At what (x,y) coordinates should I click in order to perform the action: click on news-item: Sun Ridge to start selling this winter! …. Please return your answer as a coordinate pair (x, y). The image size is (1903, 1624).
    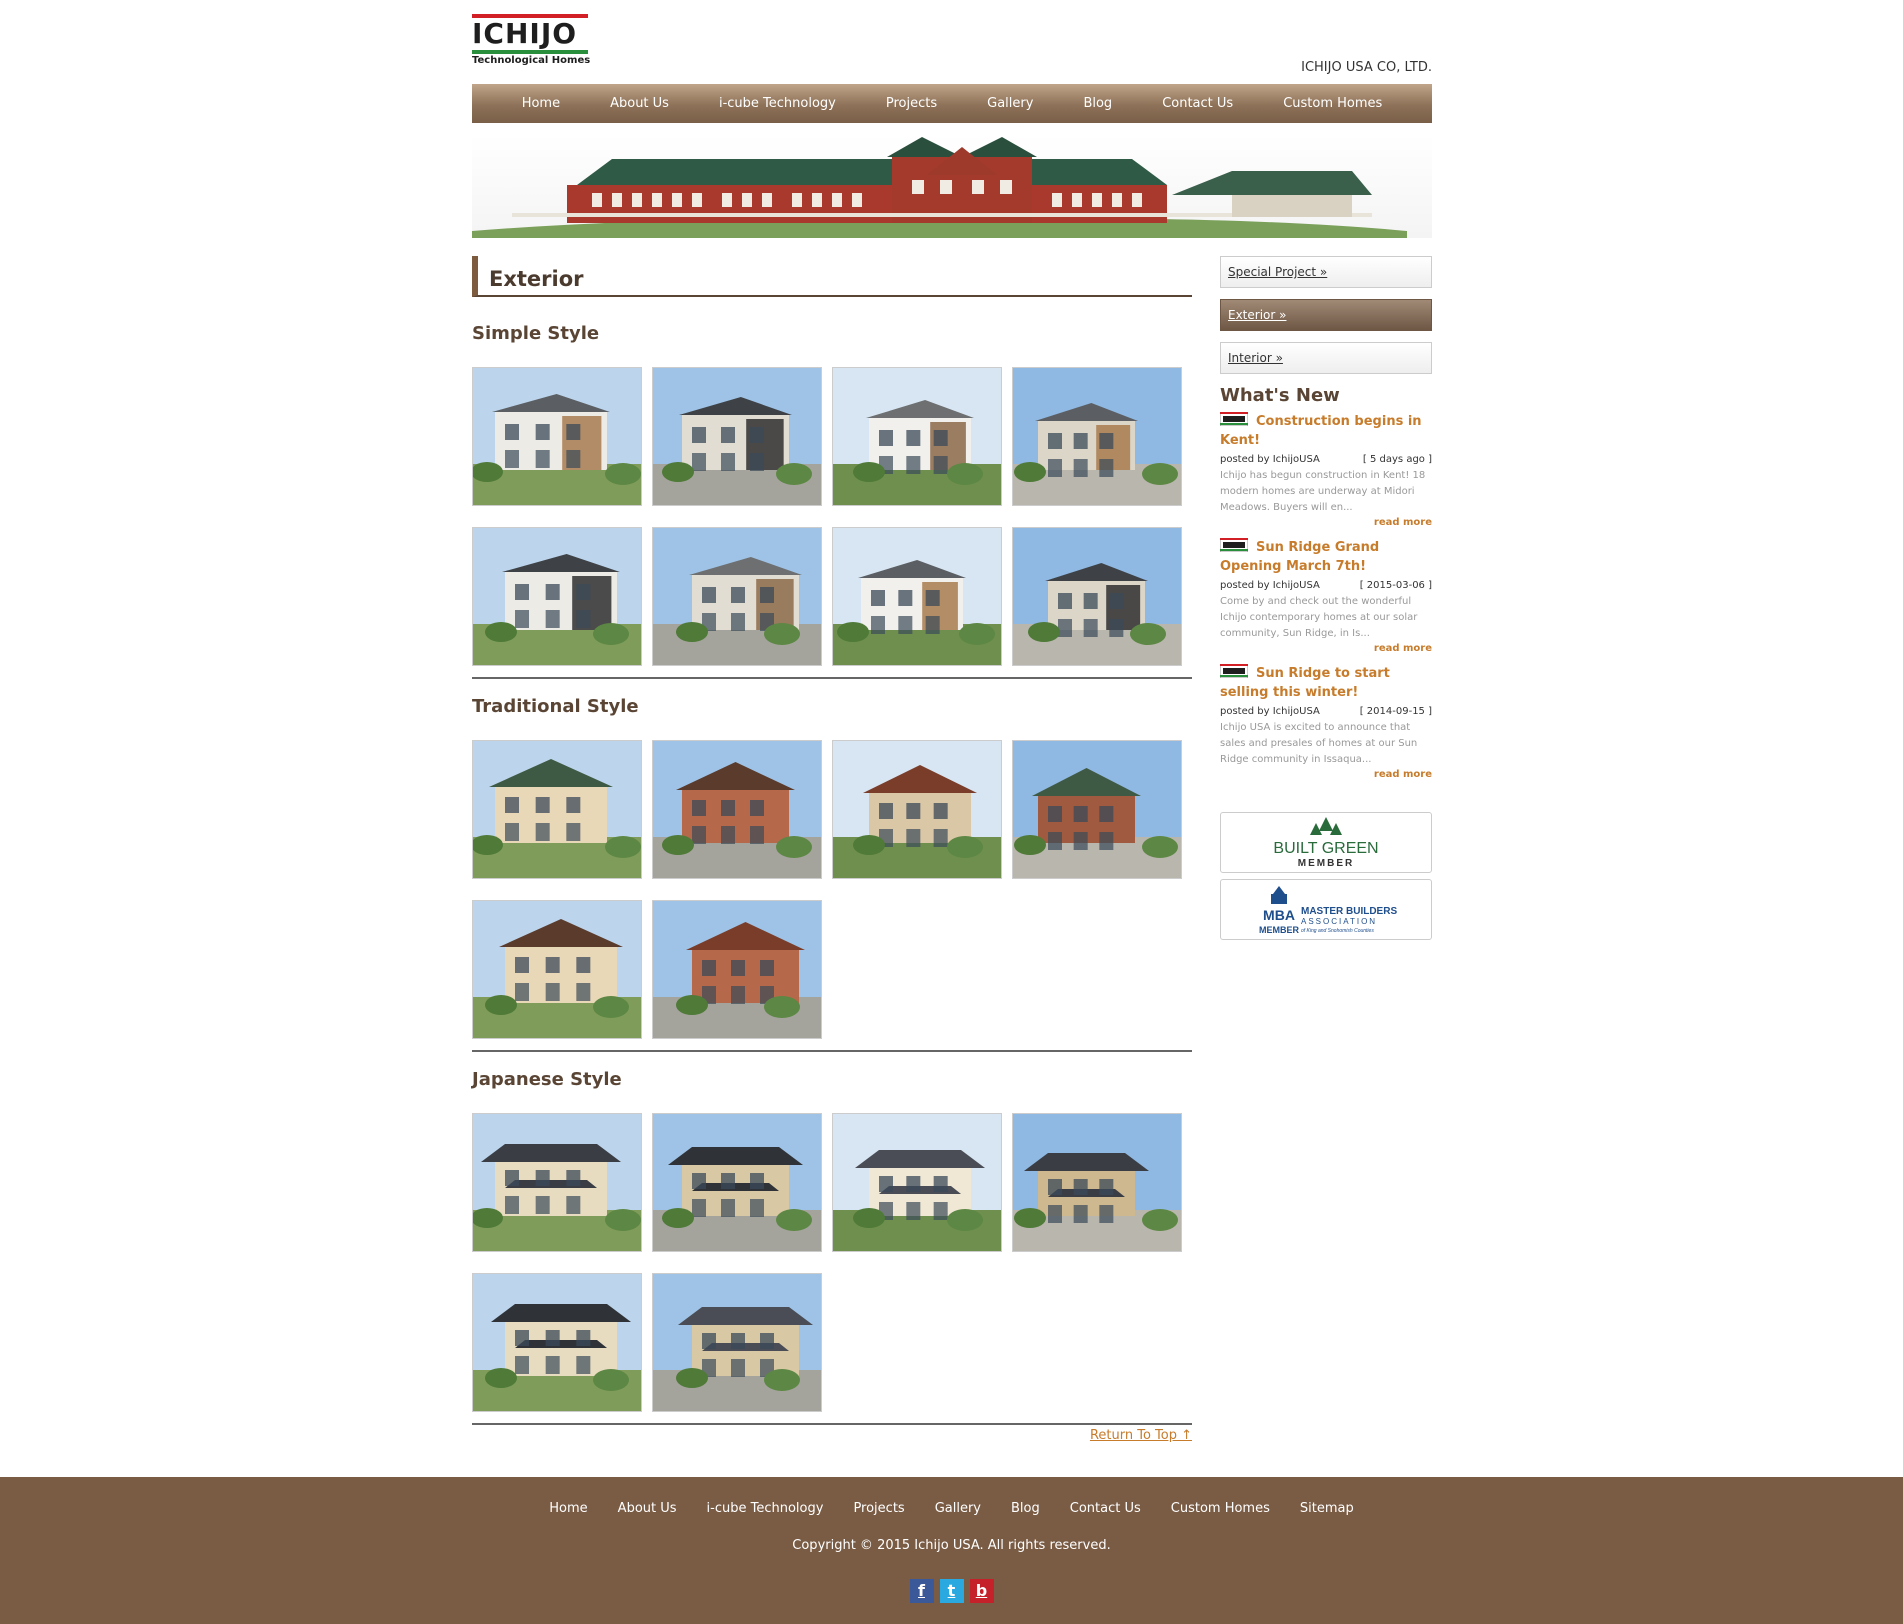
    Looking at the image, I should click on (1326, 722).